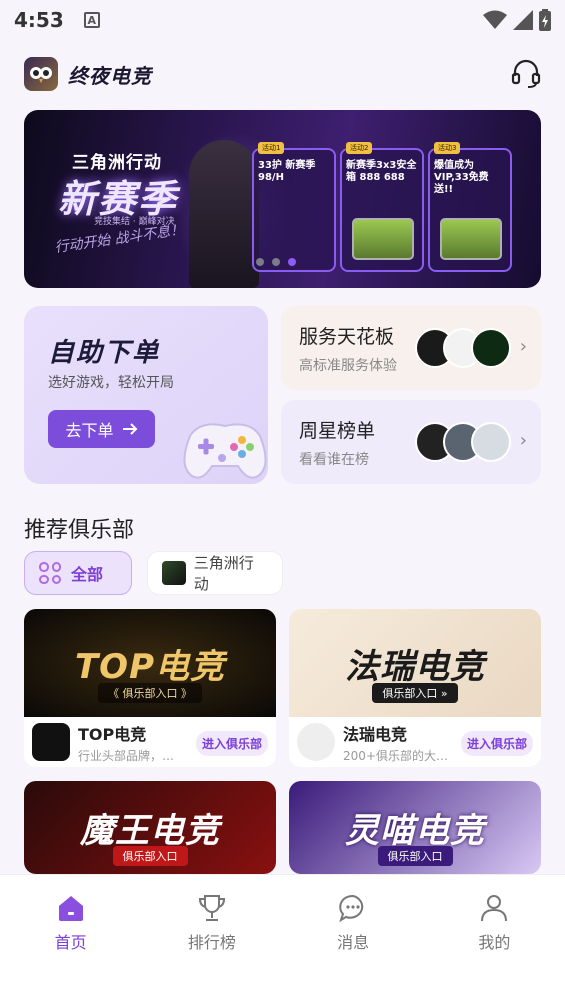 Image resolution: width=565 pixels, height=1004 pixels. I want to click on club-card: 法瑞电竞 俱乐部入口 » 法瑞电竞 200+俱乐部的大… 进入俱乐部, so click(415, 688).